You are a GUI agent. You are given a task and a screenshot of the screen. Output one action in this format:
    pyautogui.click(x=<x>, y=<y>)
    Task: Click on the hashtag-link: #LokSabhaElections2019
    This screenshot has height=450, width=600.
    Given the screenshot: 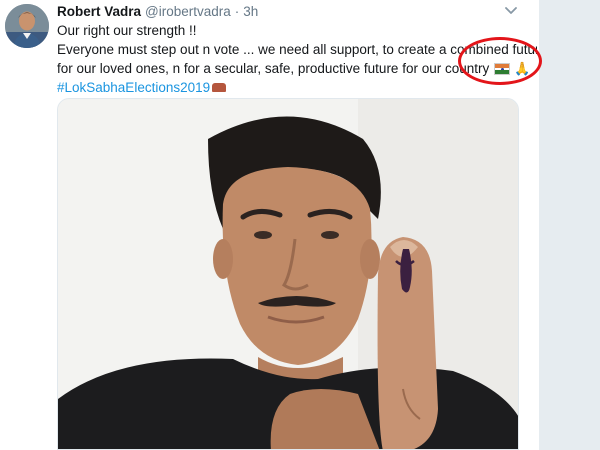 What is the action you would take?
    pyautogui.click(x=133, y=87)
    